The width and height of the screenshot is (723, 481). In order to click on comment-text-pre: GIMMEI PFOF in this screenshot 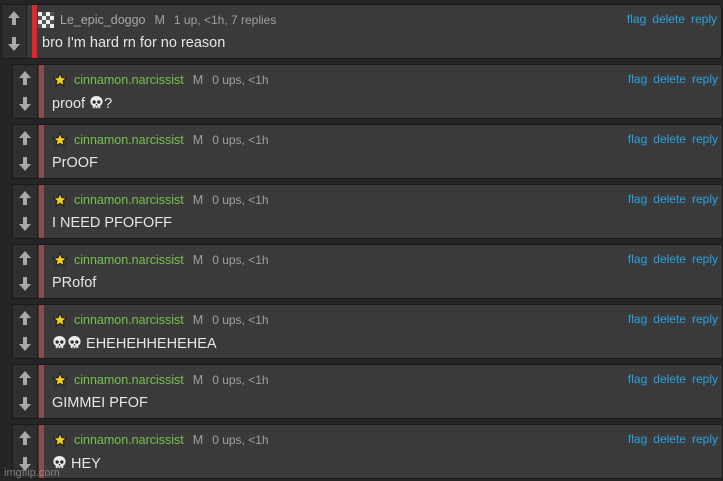, I will do `click(100, 403)`.